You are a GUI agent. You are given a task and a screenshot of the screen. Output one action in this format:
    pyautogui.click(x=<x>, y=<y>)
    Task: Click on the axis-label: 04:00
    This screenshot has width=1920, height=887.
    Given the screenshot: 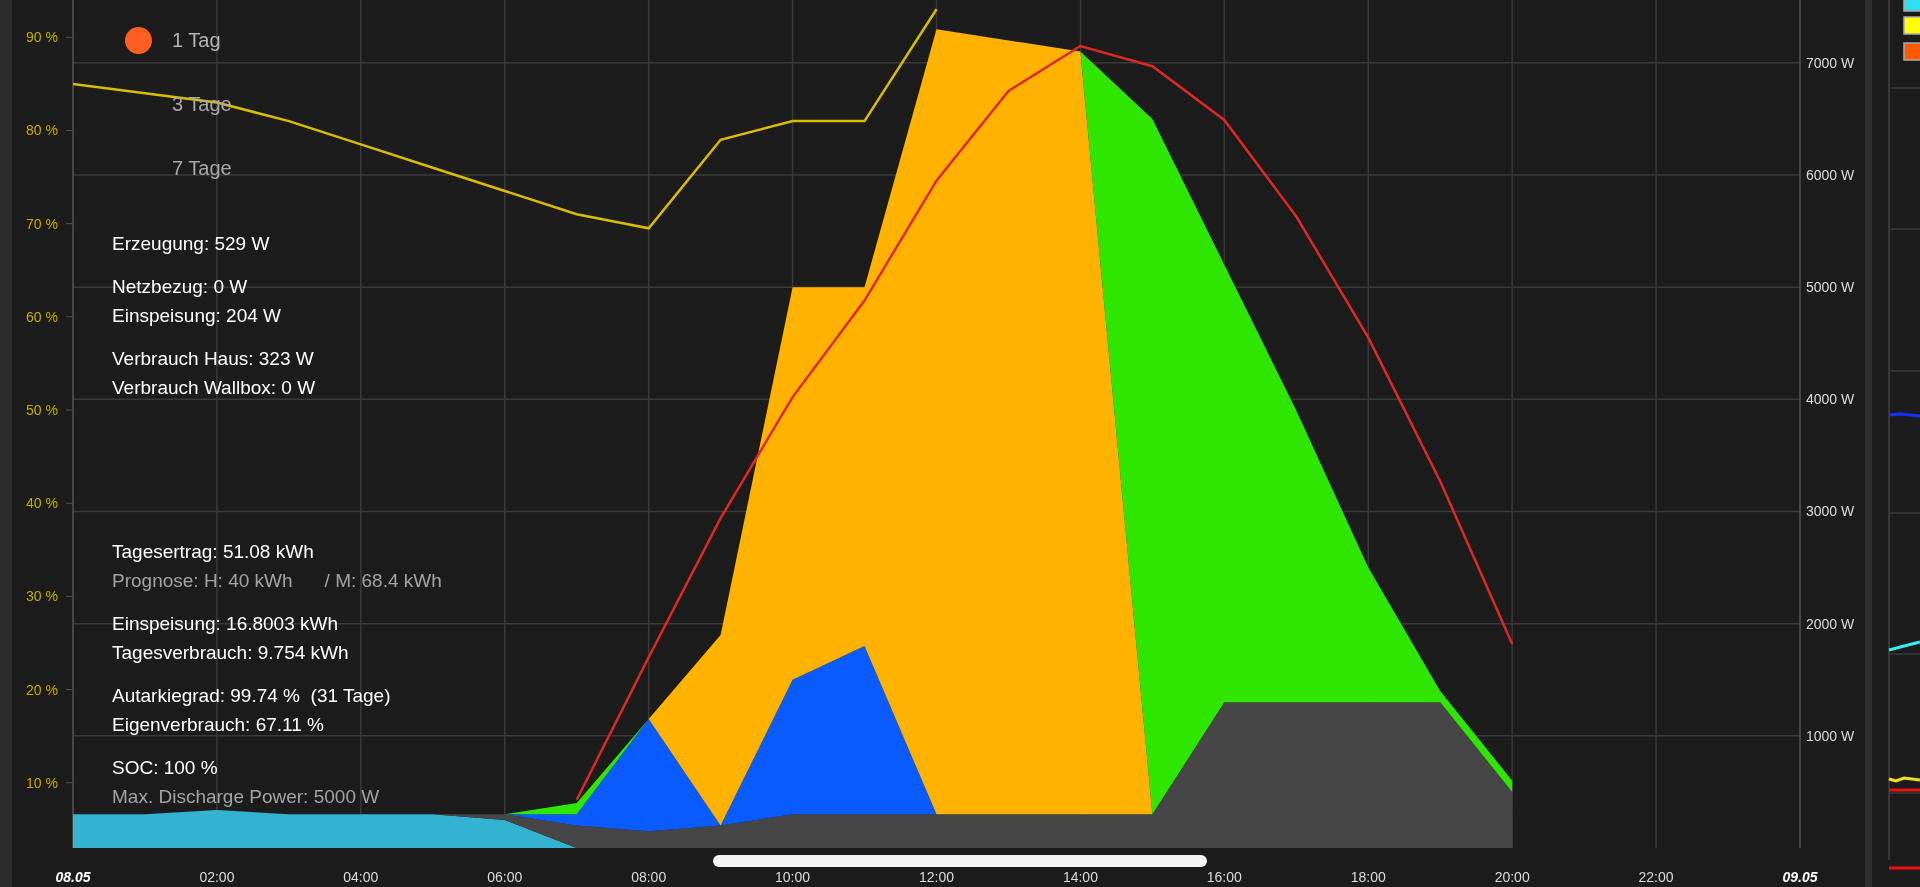 What is the action you would take?
    pyautogui.click(x=361, y=877)
    